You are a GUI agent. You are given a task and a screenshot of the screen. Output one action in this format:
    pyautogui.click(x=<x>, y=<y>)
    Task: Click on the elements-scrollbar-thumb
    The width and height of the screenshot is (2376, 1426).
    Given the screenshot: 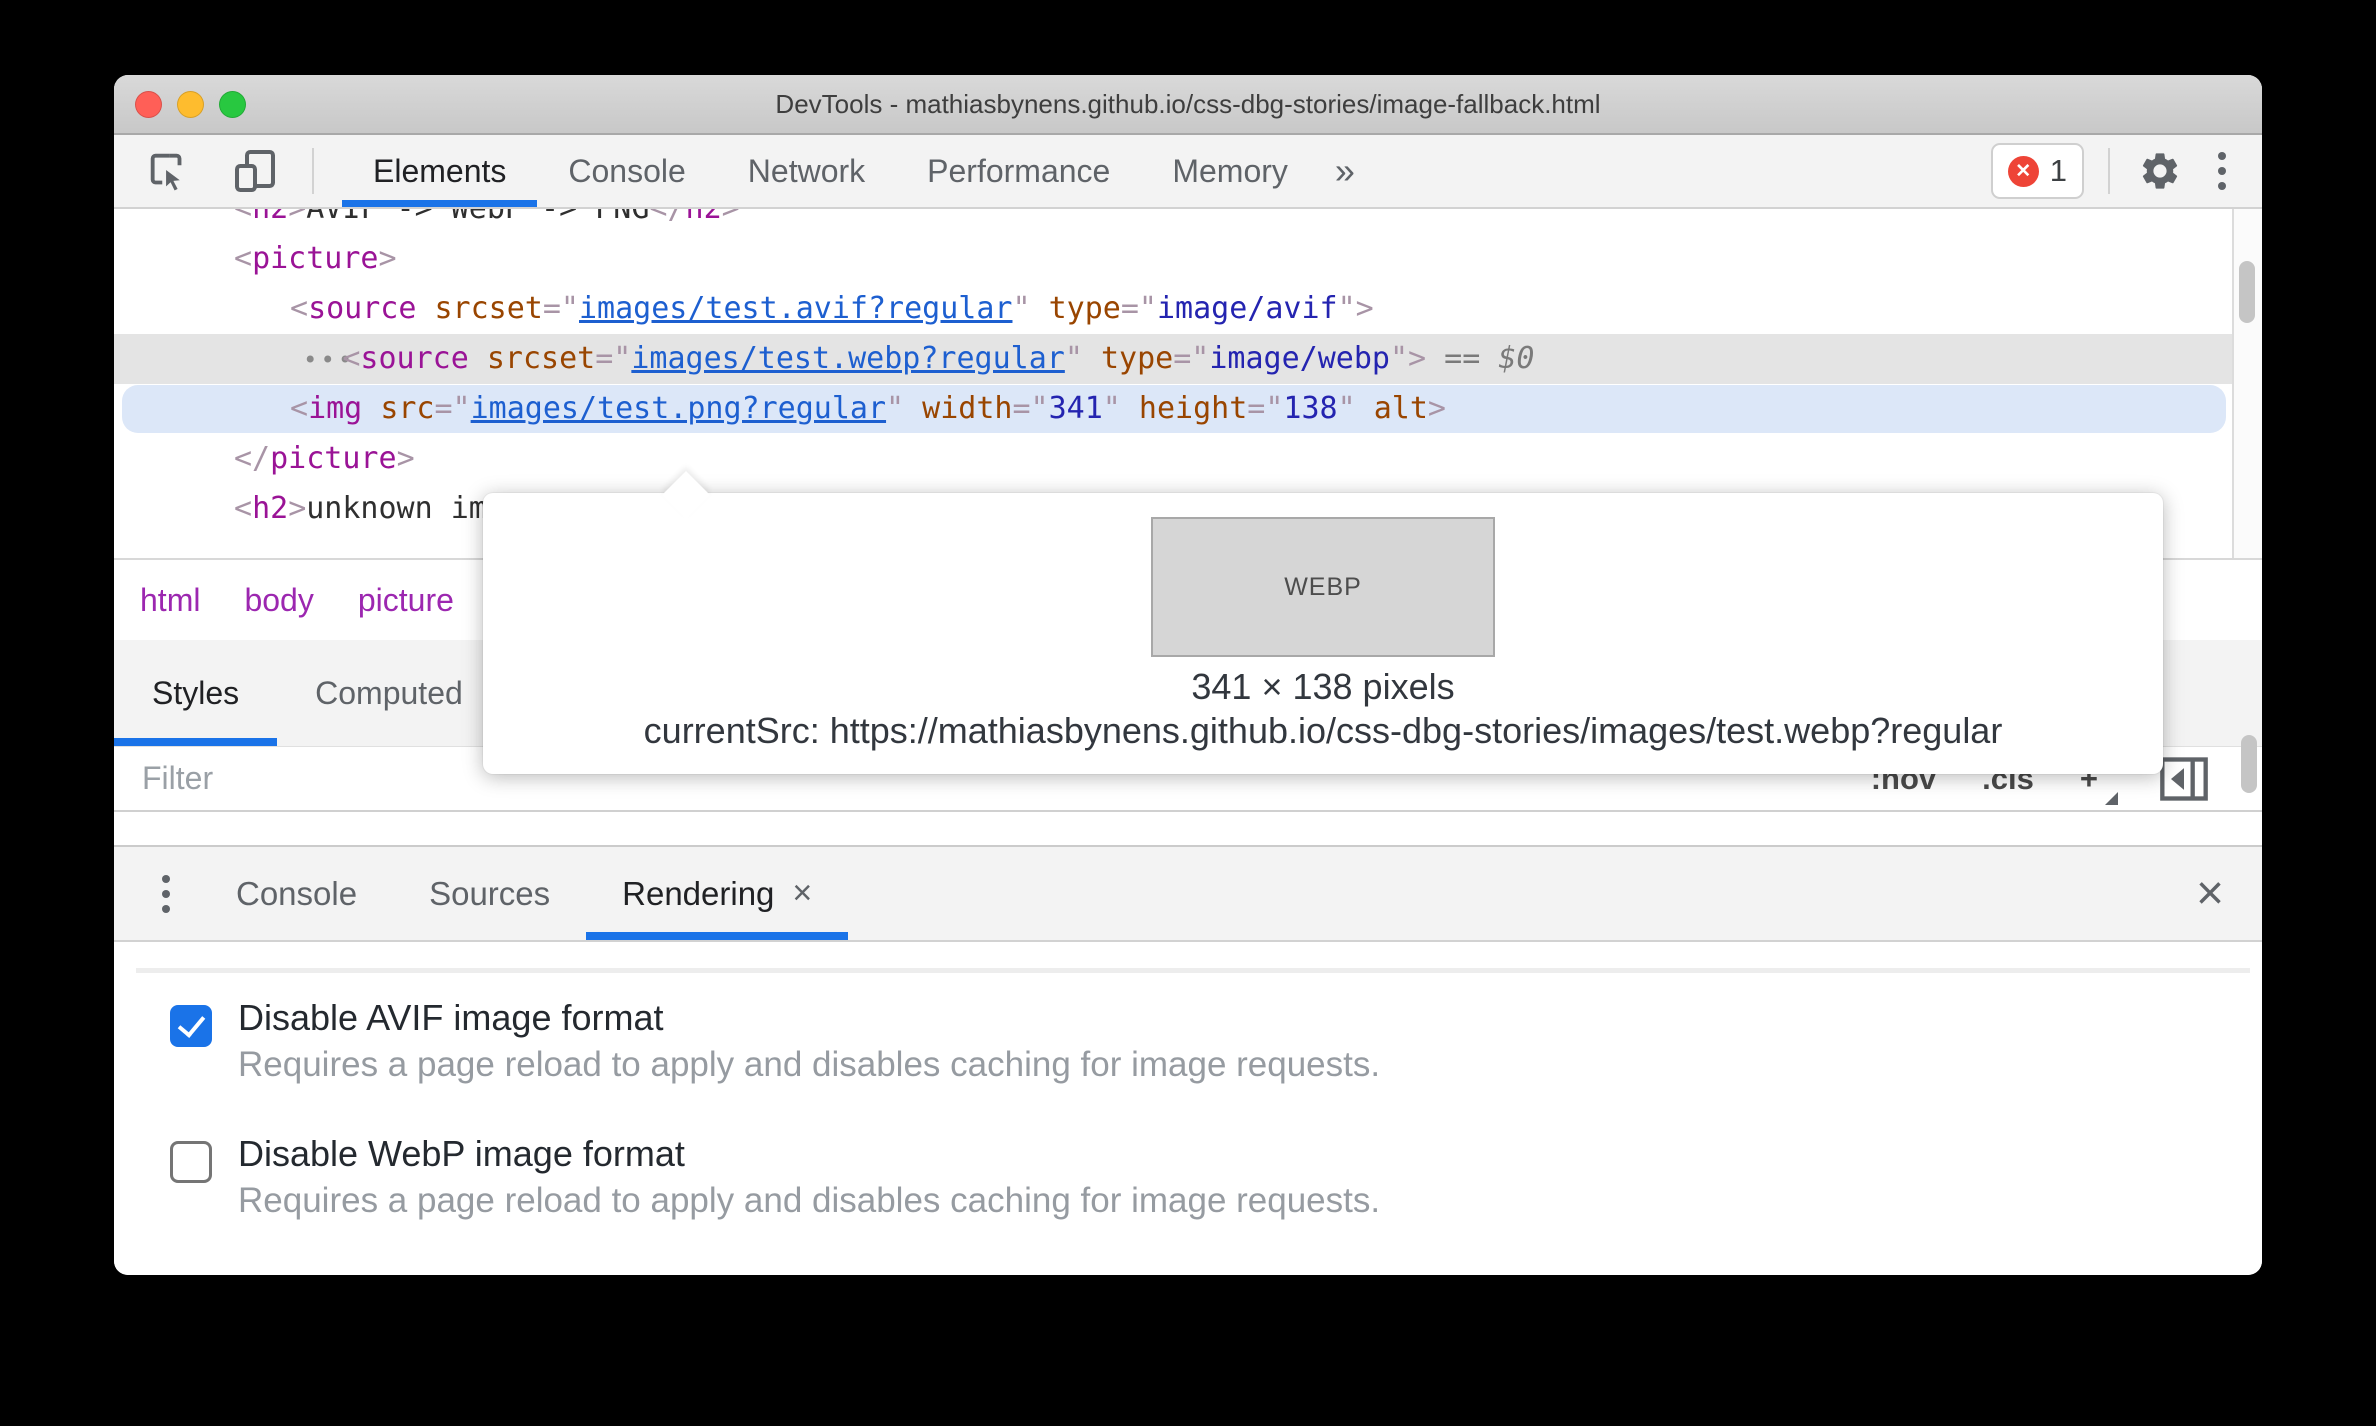 What is the action you would take?
    pyautogui.click(x=2247, y=292)
    